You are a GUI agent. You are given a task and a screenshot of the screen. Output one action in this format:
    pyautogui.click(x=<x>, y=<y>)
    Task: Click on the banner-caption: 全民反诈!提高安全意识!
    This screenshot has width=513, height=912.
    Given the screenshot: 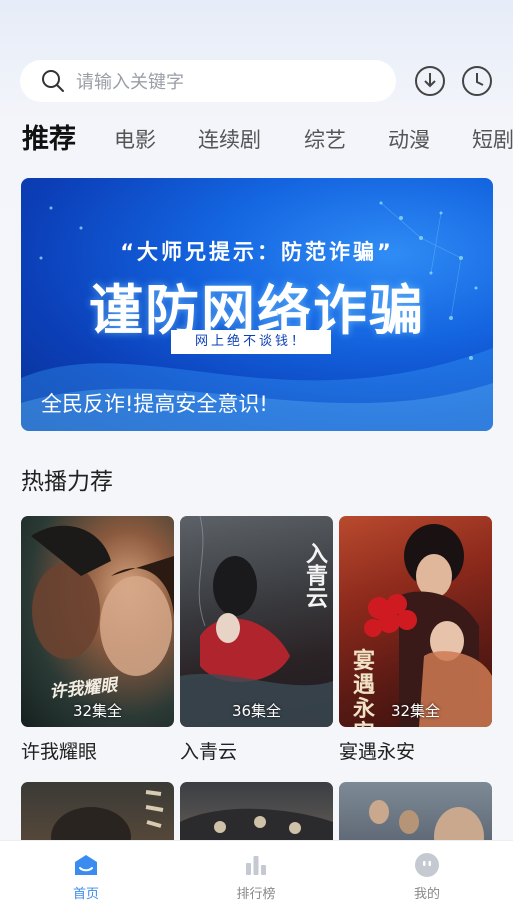 What is the action you would take?
    pyautogui.click(x=154, y=404)
    